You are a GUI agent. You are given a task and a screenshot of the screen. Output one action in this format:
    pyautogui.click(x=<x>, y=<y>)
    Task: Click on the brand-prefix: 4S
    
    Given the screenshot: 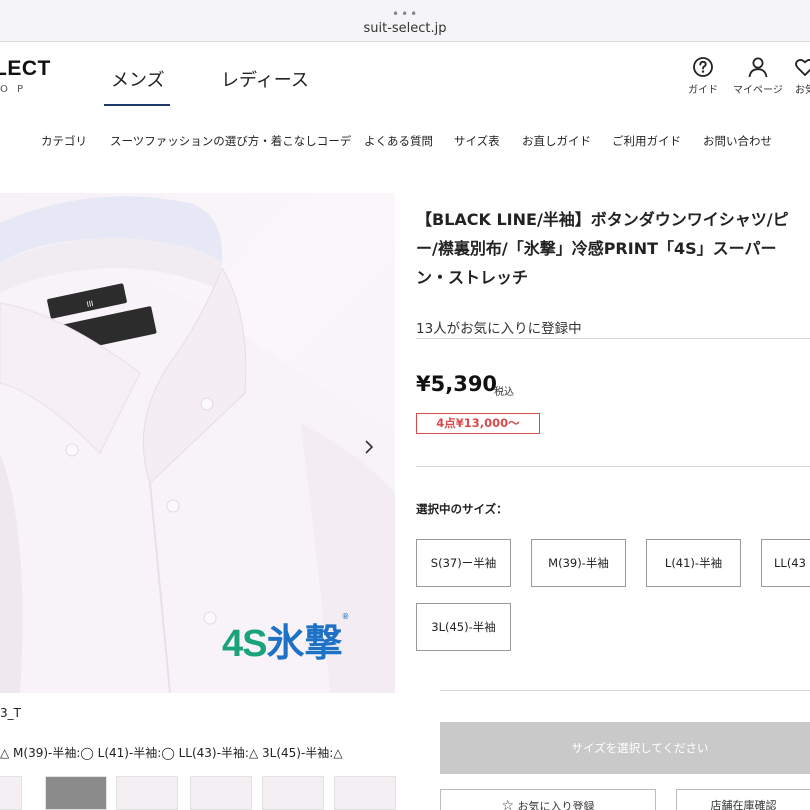 What is the action you would take?
    pyautogui.click(x=244, y=644)
    